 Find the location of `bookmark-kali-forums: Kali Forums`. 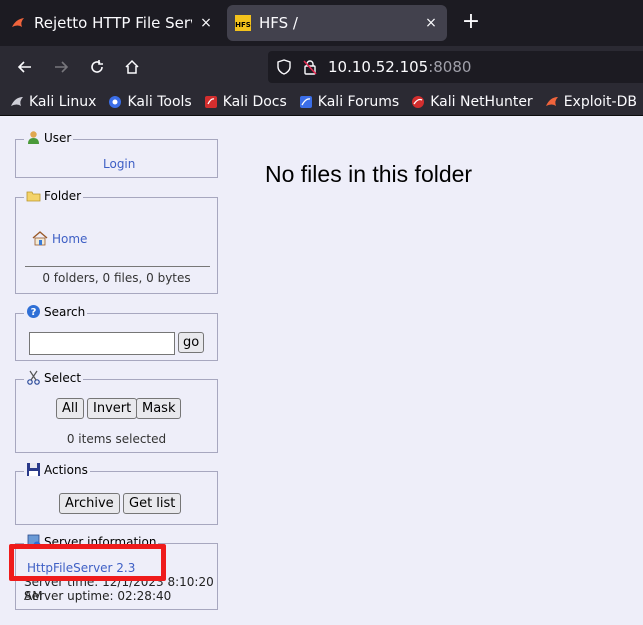

bookmark-kali-forums: Kali Forums is located at coordinates (349, 102).